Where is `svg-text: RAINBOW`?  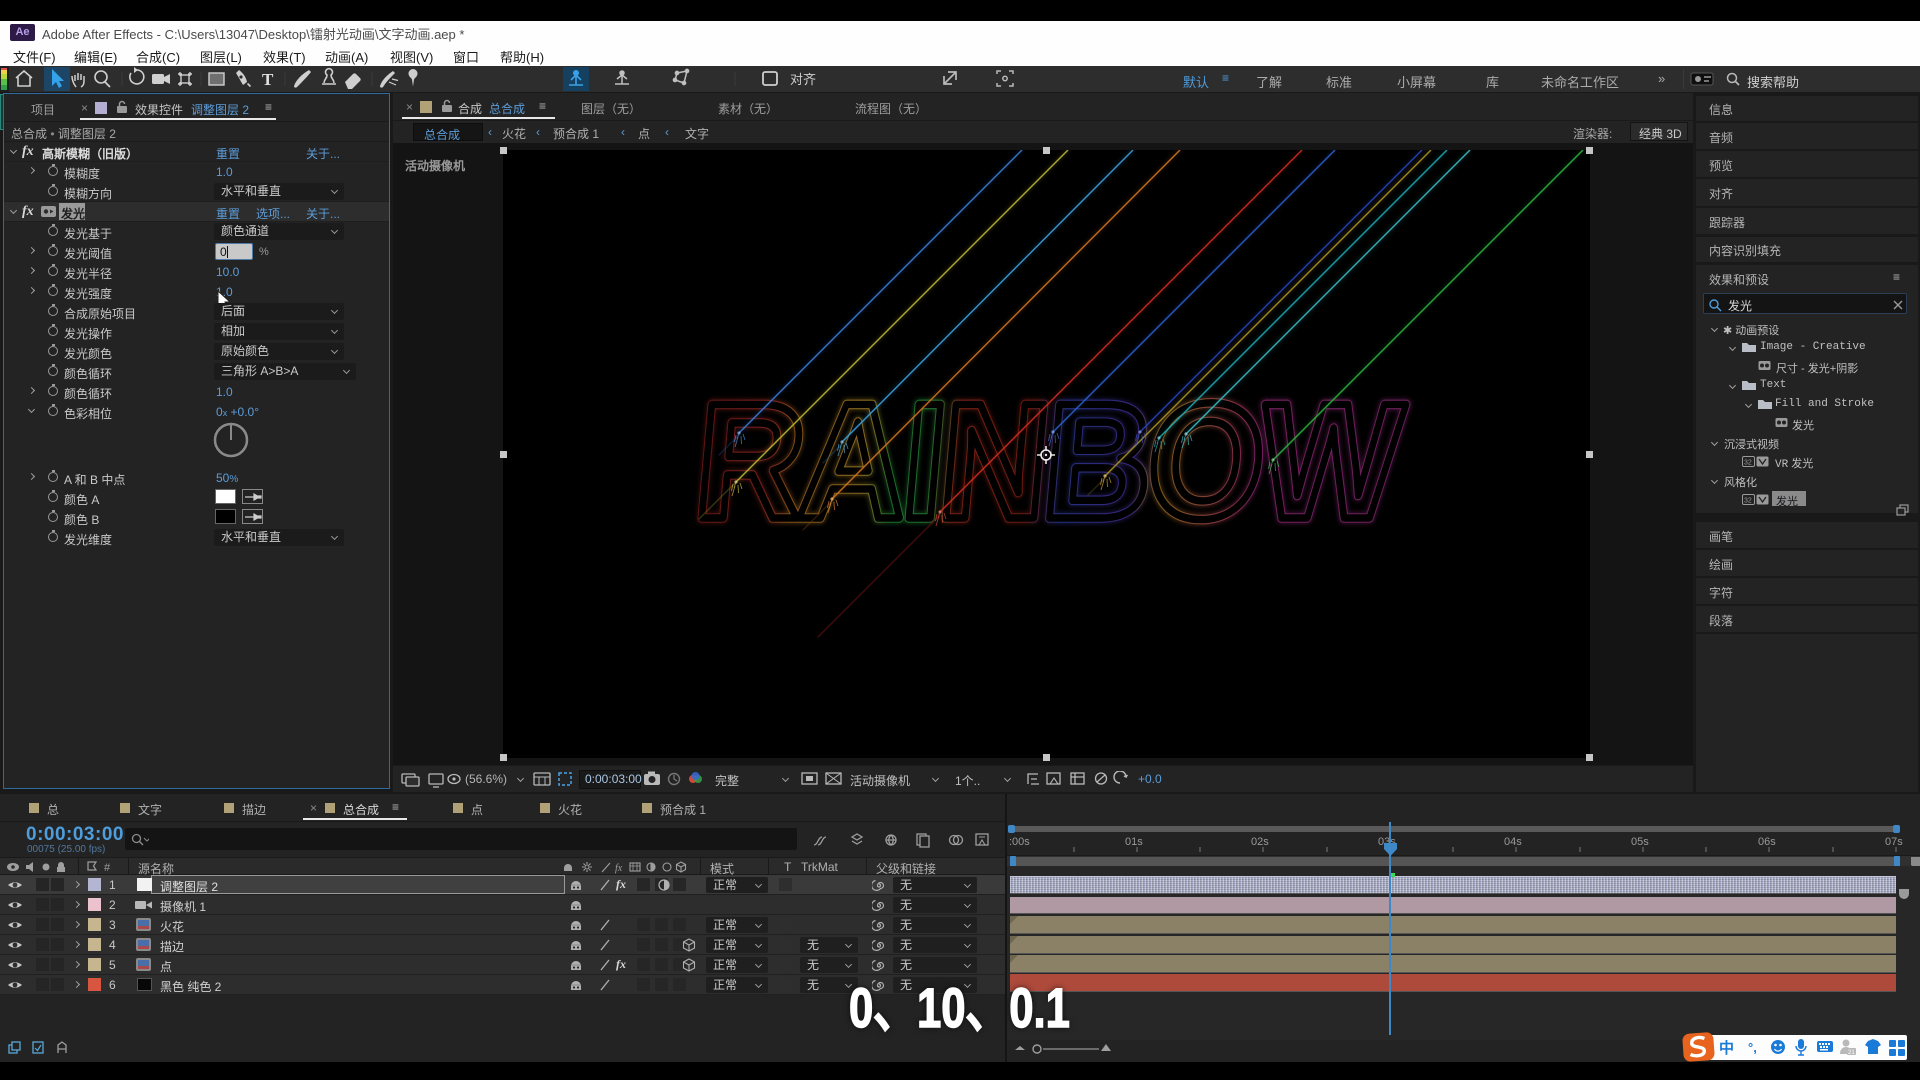 svg-text: RAINBOW is located at coordinates (1049, 461).